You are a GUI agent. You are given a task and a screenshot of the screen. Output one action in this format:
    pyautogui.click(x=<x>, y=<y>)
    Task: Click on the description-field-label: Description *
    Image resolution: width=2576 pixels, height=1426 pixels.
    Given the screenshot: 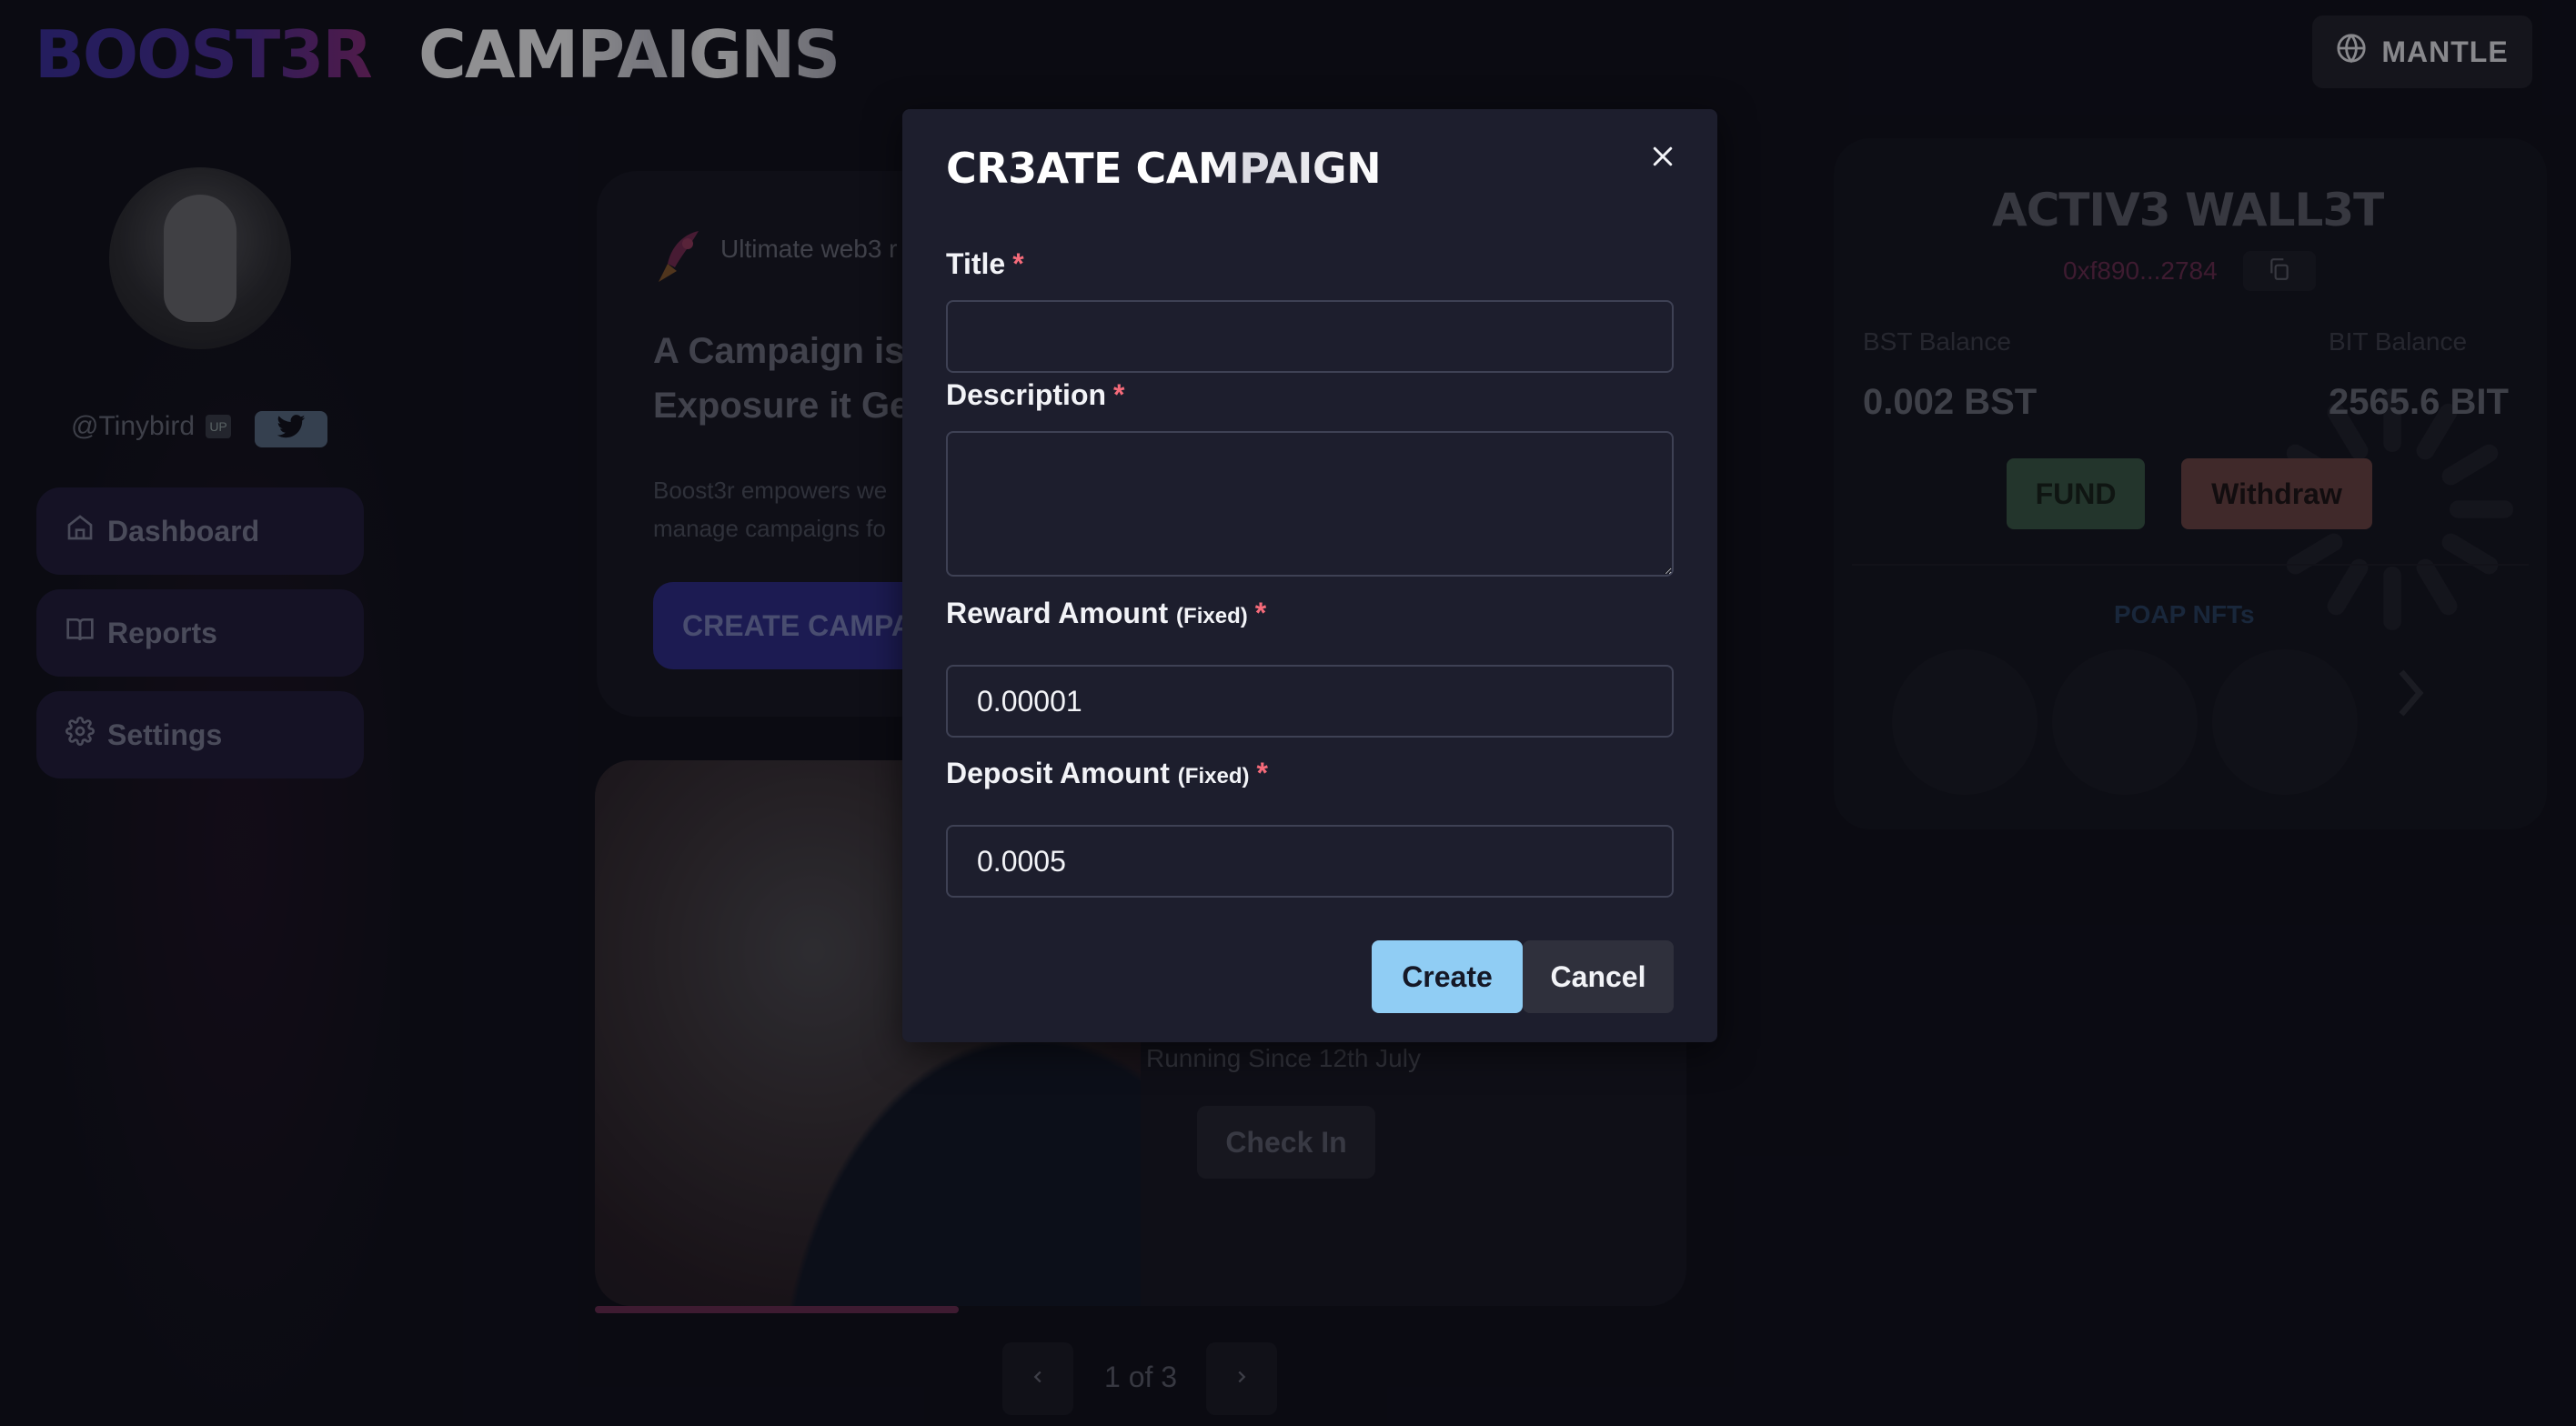 What is the action you would take?
    pyautogui.click(x=1035, y=395)
    